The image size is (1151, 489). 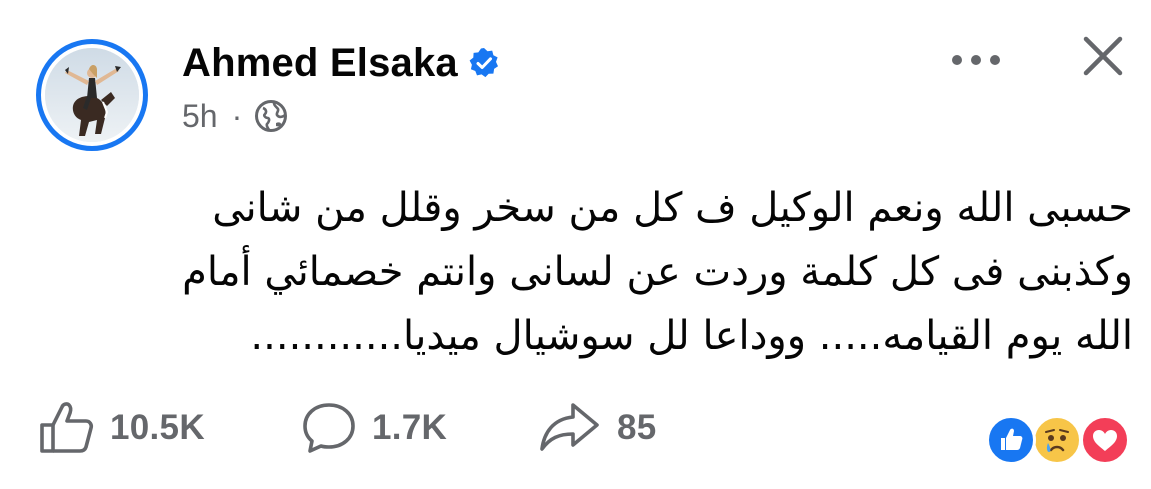 I want to click on post-meta: 5h ·, so click(x=235, y=116).